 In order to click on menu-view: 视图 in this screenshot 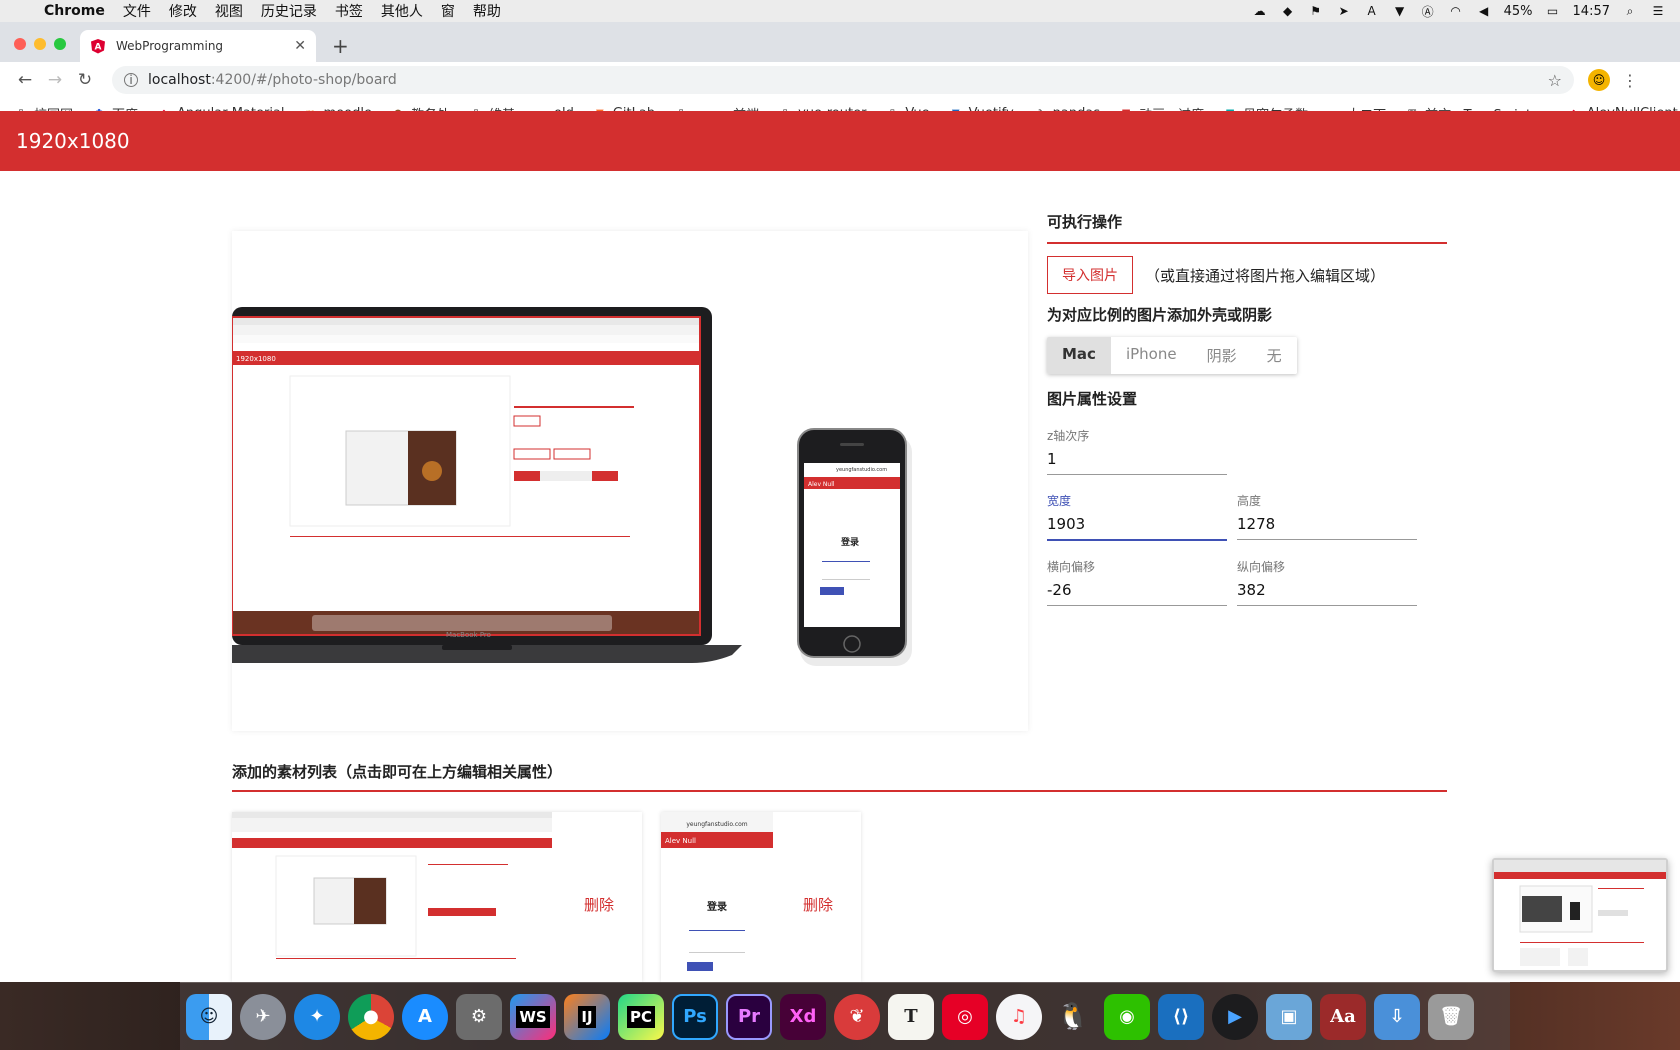, I will do `click(229, 11)`.